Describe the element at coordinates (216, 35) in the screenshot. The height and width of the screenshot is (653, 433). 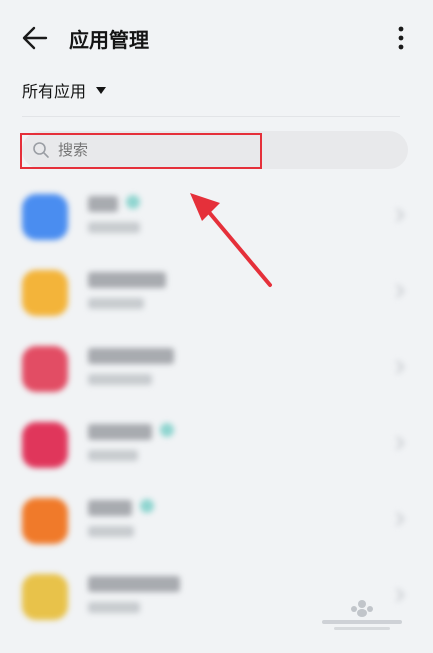
I see `app-header: 应用管理` at that location.